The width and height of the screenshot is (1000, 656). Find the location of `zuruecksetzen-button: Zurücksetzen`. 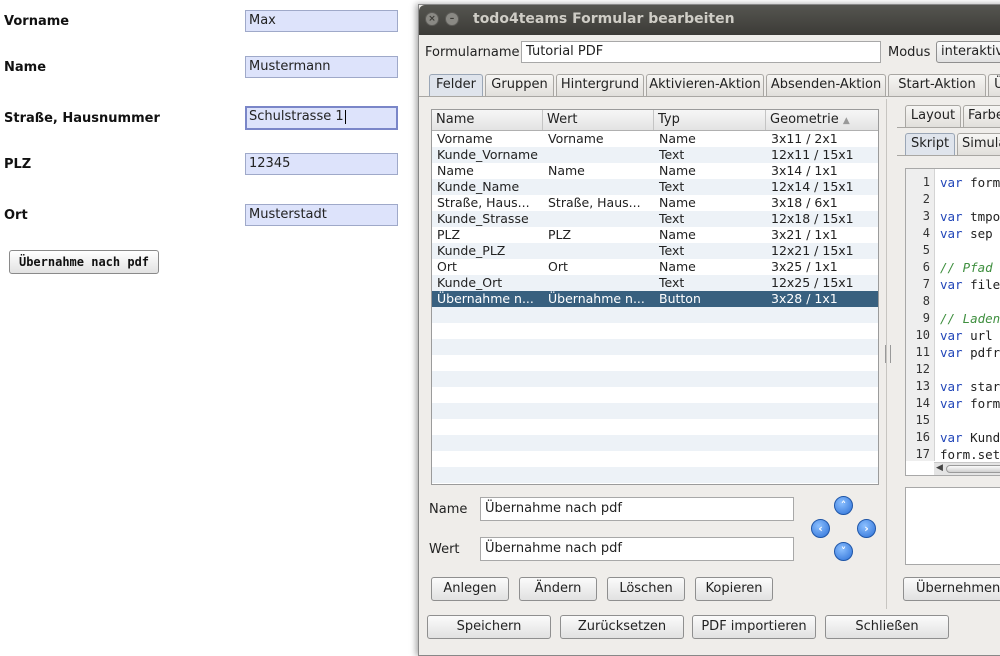

zuruecksetzen-button: Zurücksetzen is located at coordinates (622, 627).